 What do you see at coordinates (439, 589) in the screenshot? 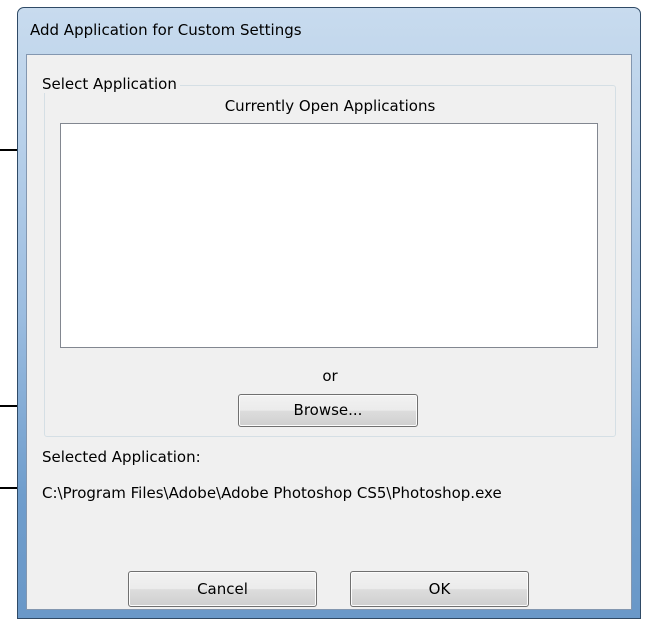
I see `ok-button: OK` at bounding box center [439, 589].